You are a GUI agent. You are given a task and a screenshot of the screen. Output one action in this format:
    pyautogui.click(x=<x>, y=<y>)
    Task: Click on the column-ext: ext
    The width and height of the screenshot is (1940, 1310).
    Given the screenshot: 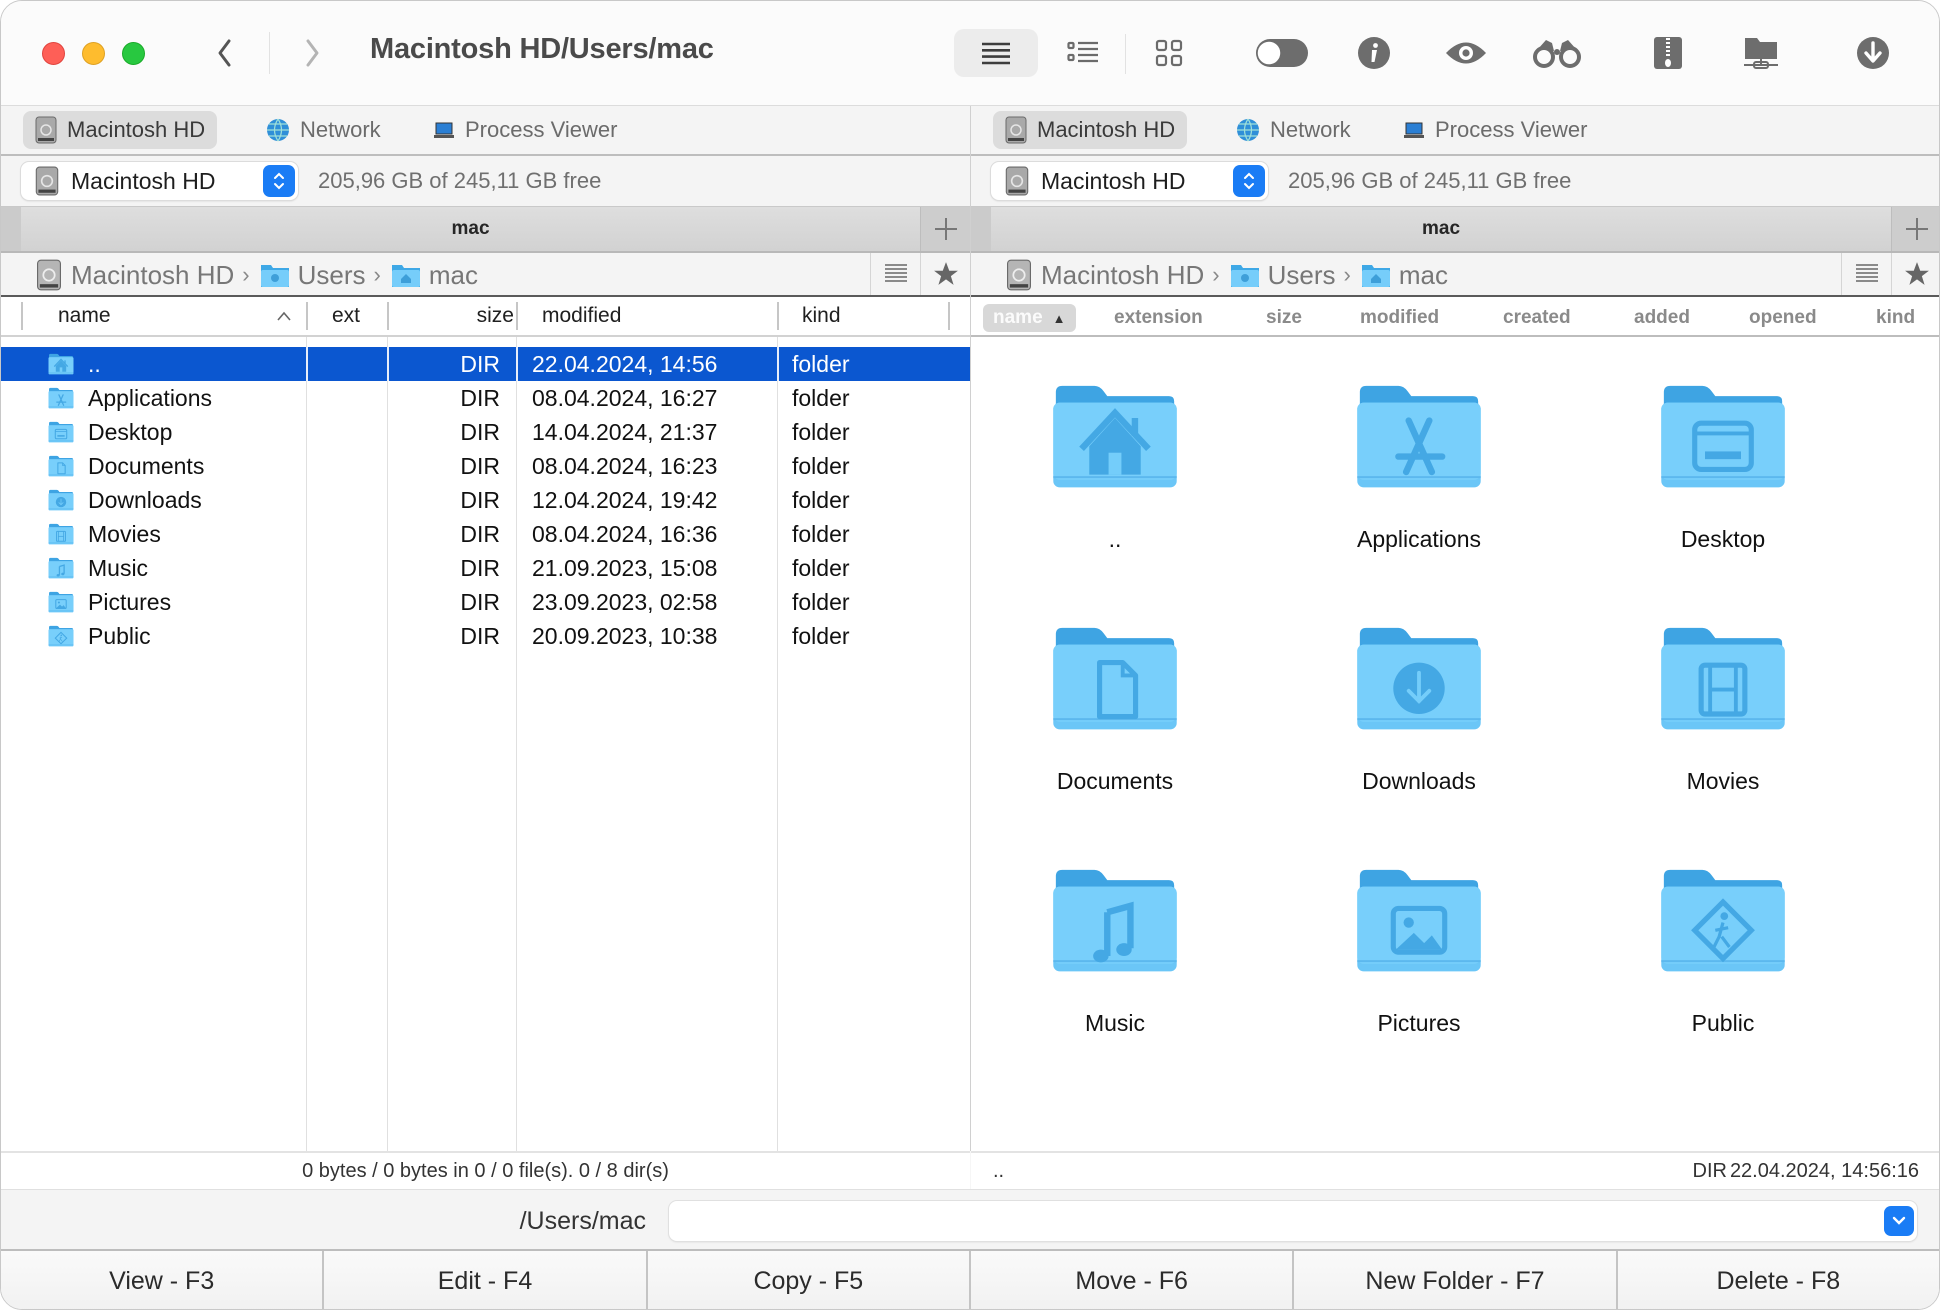 What is the action you would take?
    pyautogui.click(x=346, y=316)
    